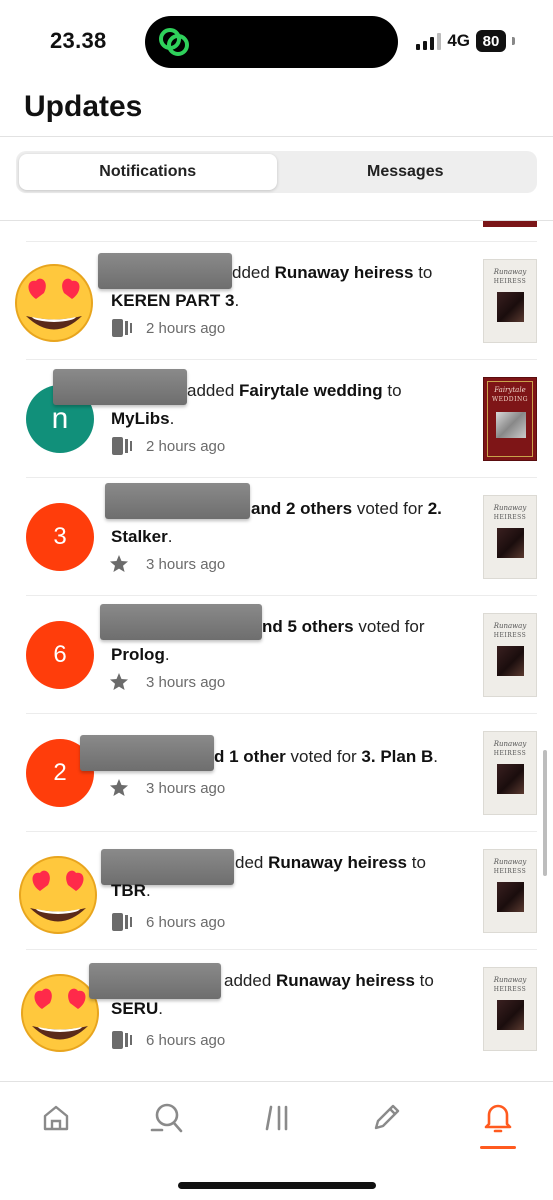  Describe the element at coordinates (288, 287) in the screenshot. I see `notification-text: dded Runaway heiress to KEREN PART 3.` at that location.